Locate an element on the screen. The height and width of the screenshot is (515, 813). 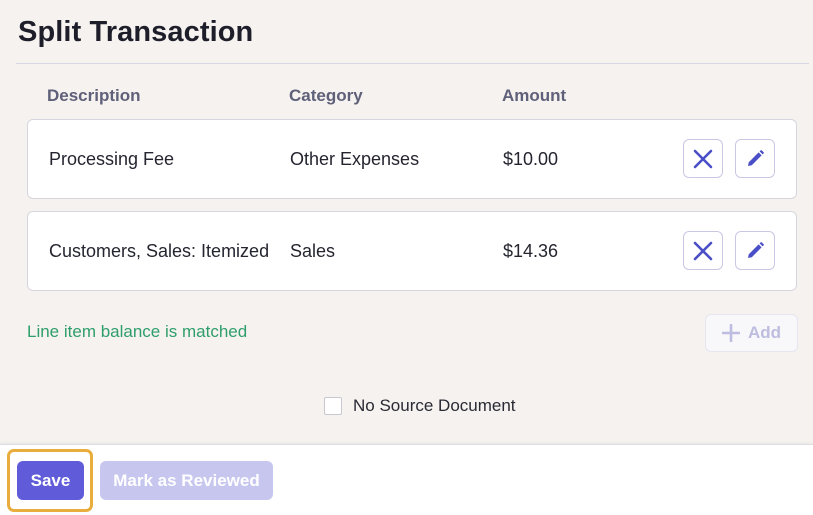
line-amount: $14.36 is located at coordinates (531, 251).